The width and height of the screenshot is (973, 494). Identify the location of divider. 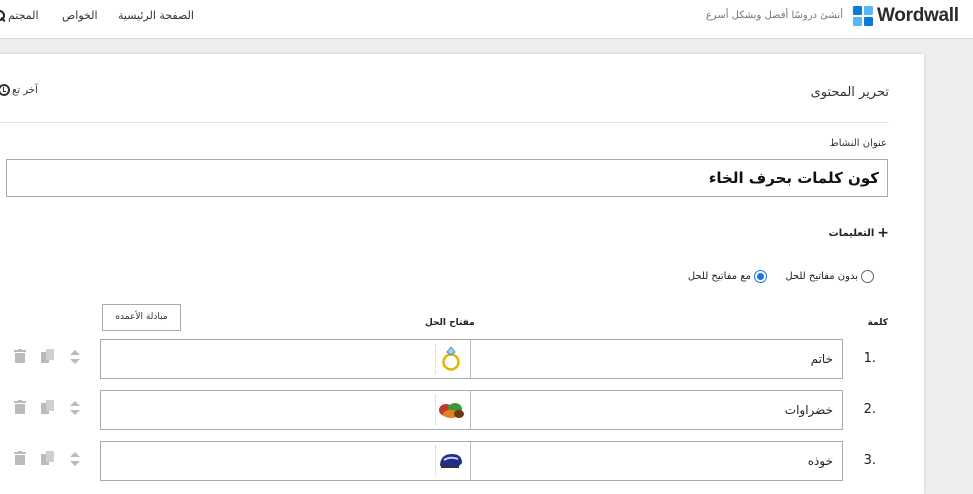
(444, 122).